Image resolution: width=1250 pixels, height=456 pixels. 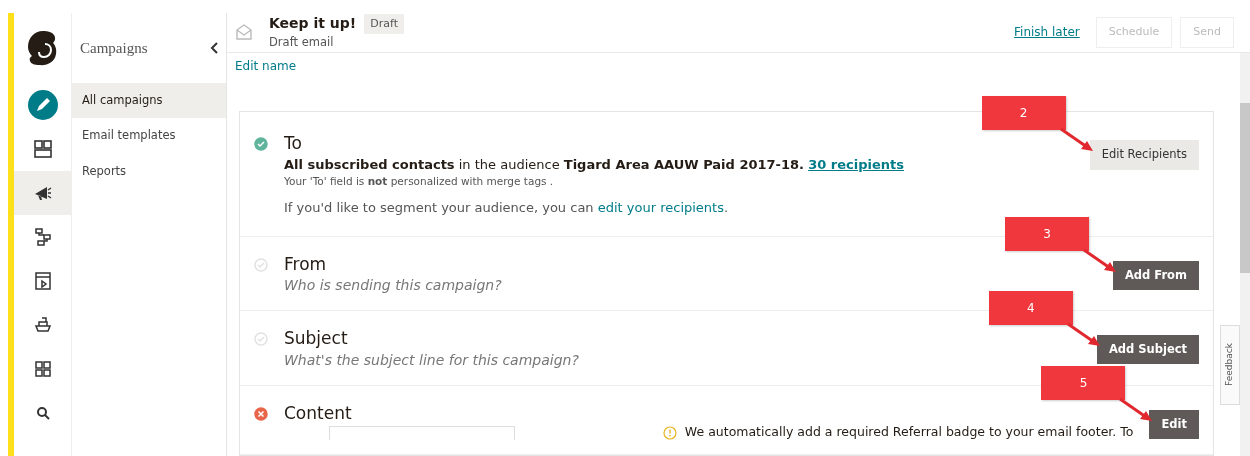 What do you see at coordinates (393, 285) in the screenshot?
I see `section-prompt: Who is sending this campaign?` at bounding box center [393, 285].